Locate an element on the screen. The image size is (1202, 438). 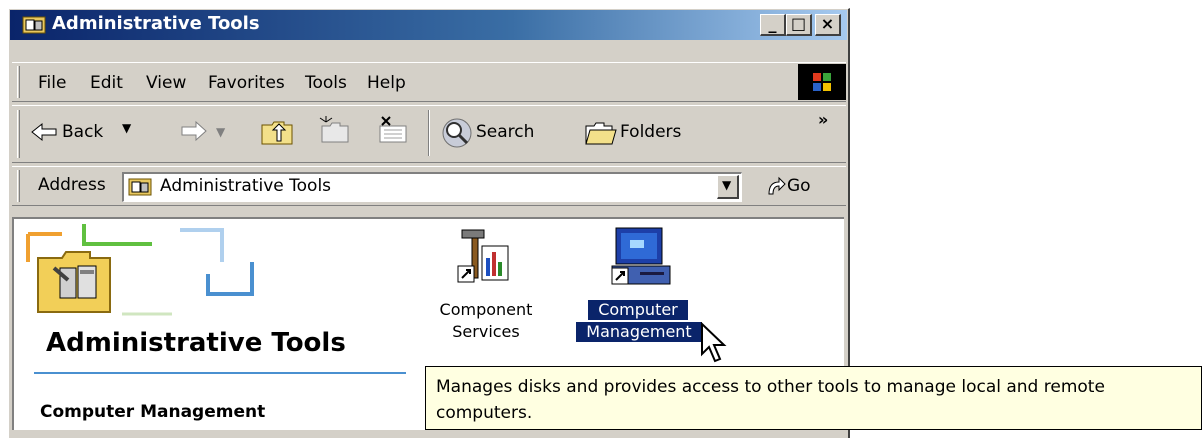
forward-arrow-icon is located at coordinates (194, 131).